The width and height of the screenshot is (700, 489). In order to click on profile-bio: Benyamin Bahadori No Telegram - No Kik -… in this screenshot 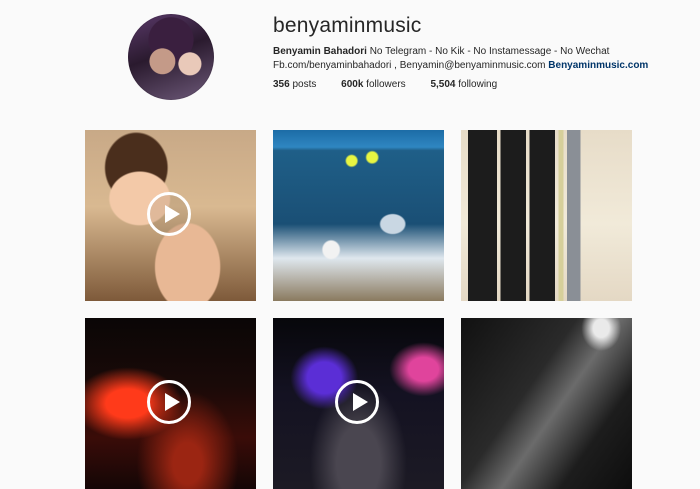, I will do `click(460, 59)`.